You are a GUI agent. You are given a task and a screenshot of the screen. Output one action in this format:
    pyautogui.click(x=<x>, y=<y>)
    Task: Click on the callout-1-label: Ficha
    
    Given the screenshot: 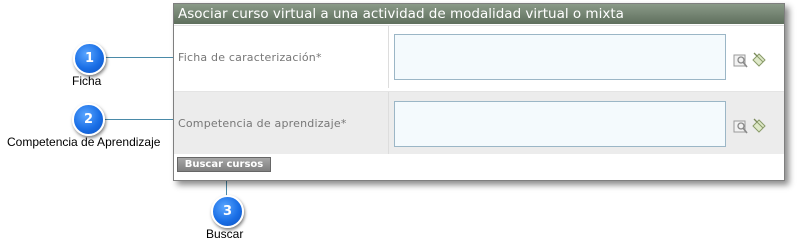 What is the action you would take?
    pyautogui.click(x=87, y=81)
    